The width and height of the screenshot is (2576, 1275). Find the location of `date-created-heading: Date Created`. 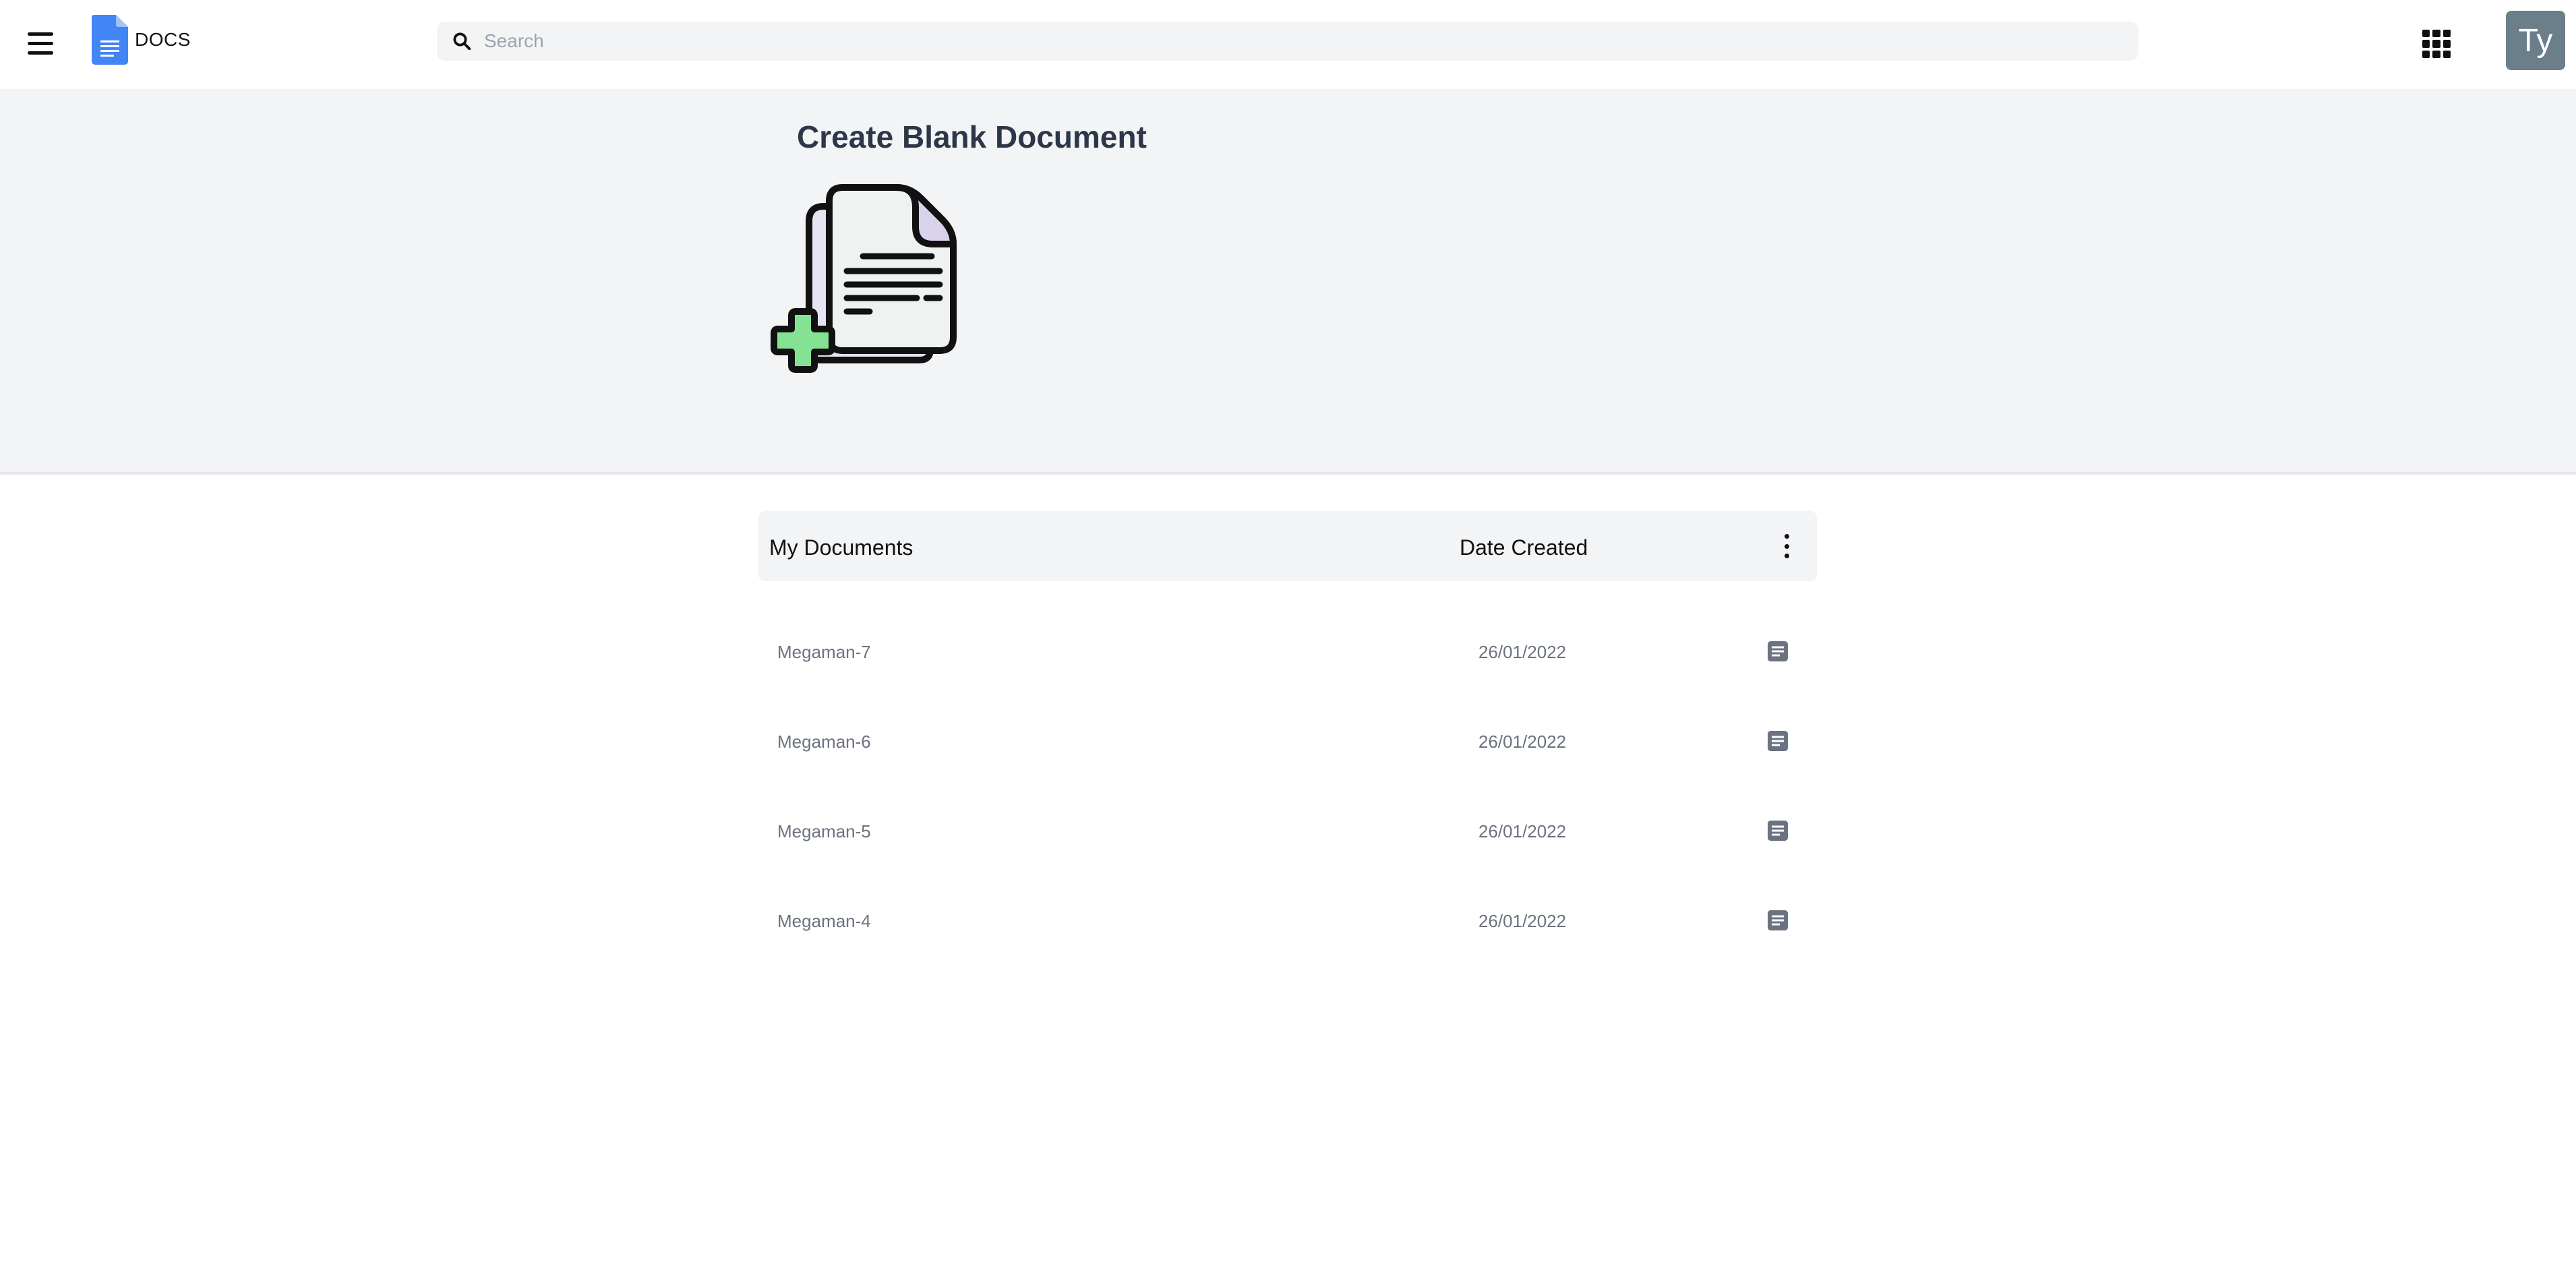

date-created-heading: Date Created is located at coordinates (1524, 547).